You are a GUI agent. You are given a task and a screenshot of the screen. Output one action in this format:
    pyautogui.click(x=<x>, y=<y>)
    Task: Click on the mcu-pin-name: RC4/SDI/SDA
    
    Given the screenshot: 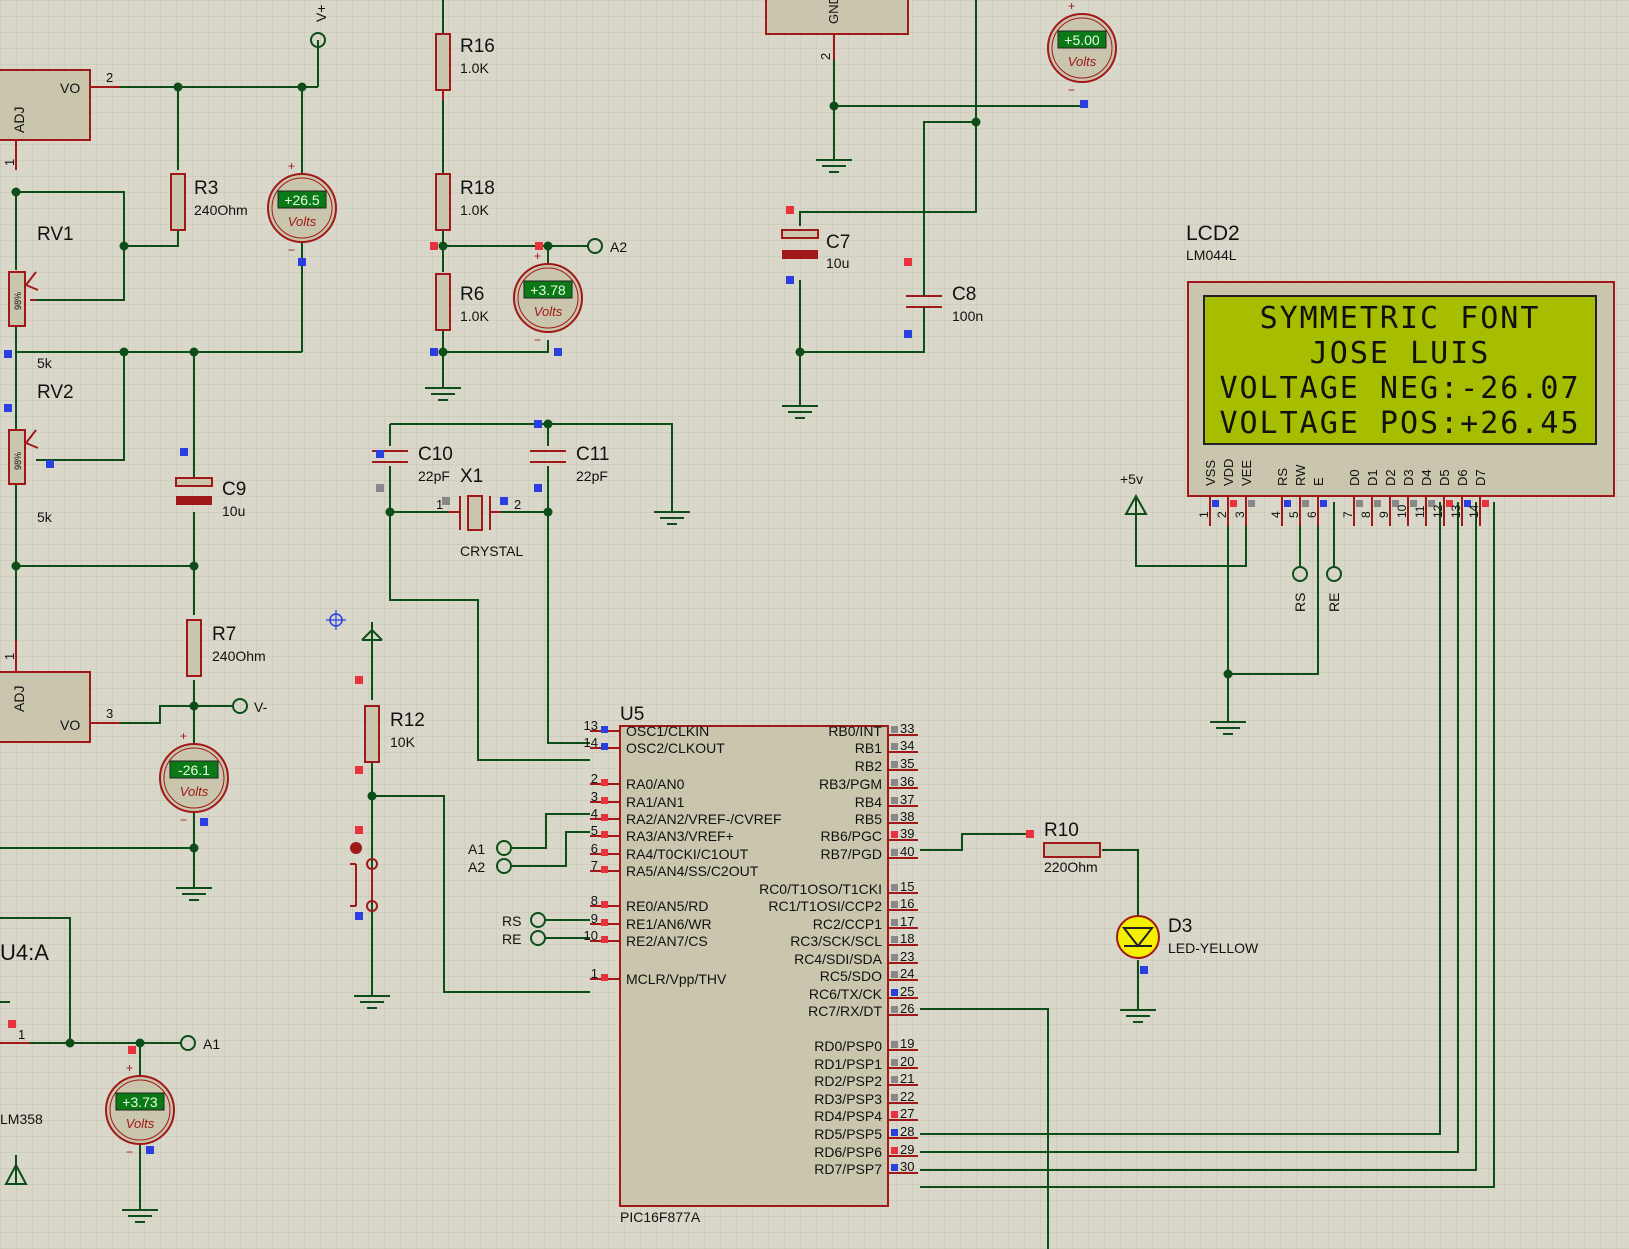 What is the action you would take?
    pyautogui.click(x=838, y=959)
    